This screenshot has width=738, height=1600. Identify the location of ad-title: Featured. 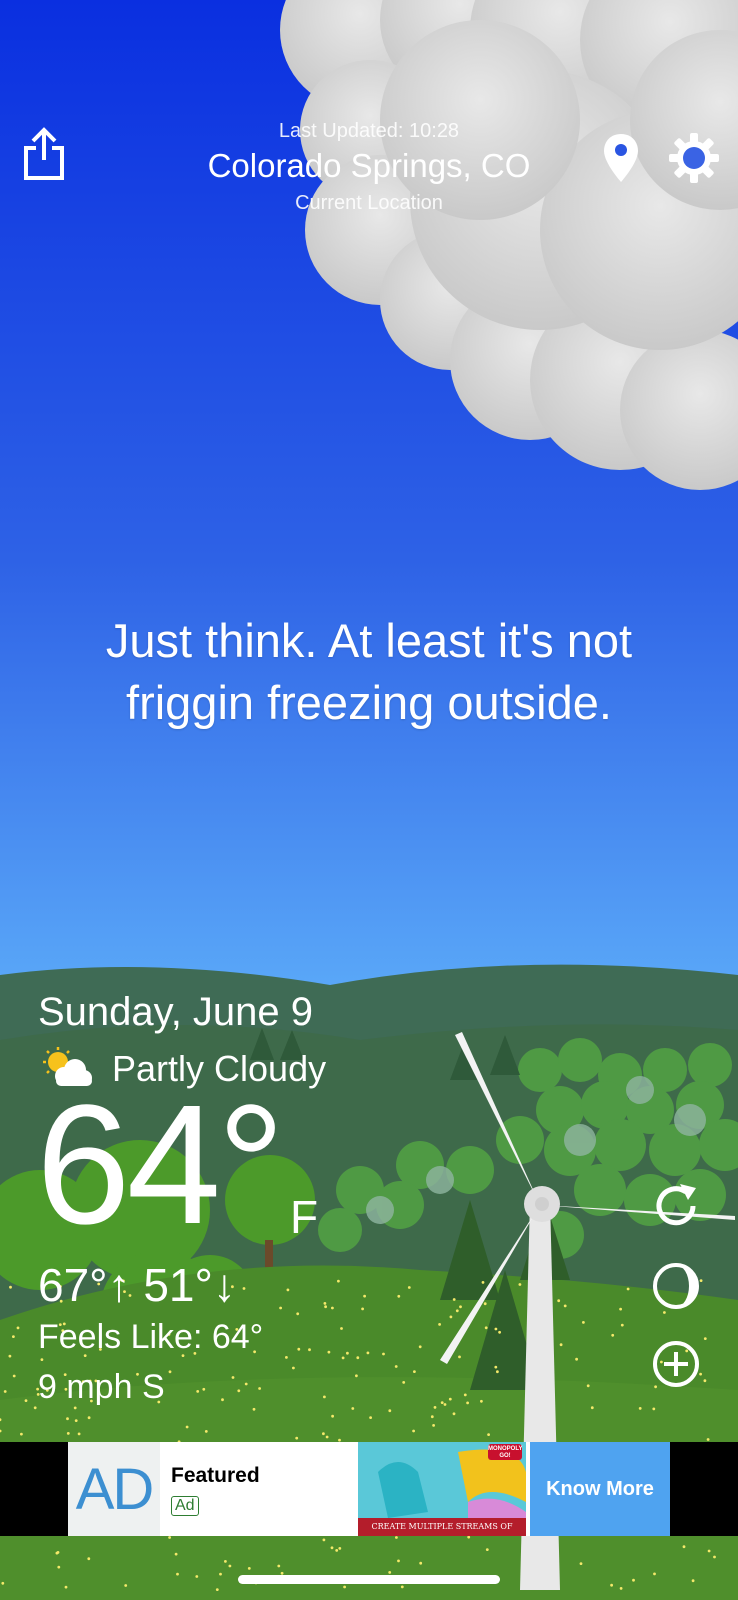
(215, 1475).